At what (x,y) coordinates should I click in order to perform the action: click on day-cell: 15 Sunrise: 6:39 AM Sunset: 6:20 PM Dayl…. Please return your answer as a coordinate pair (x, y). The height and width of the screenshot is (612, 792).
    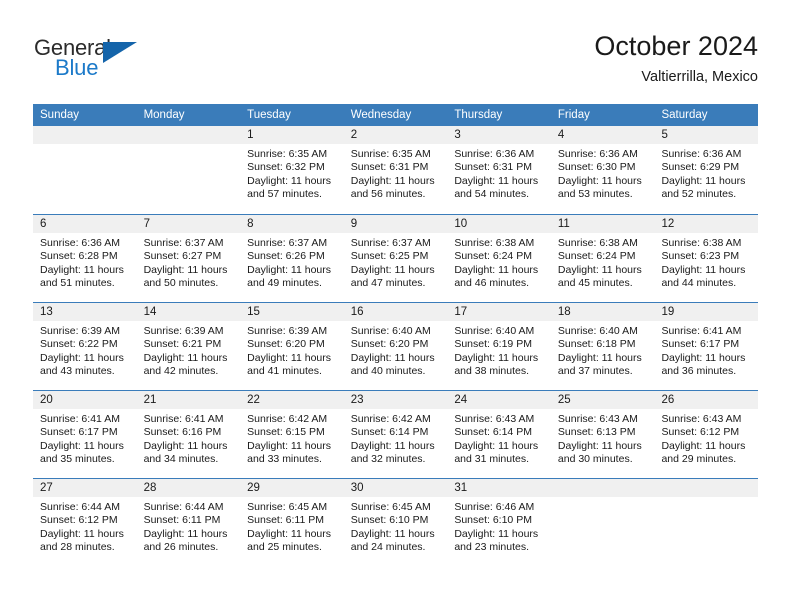
    Looking at the image, I should click on (292, 346).